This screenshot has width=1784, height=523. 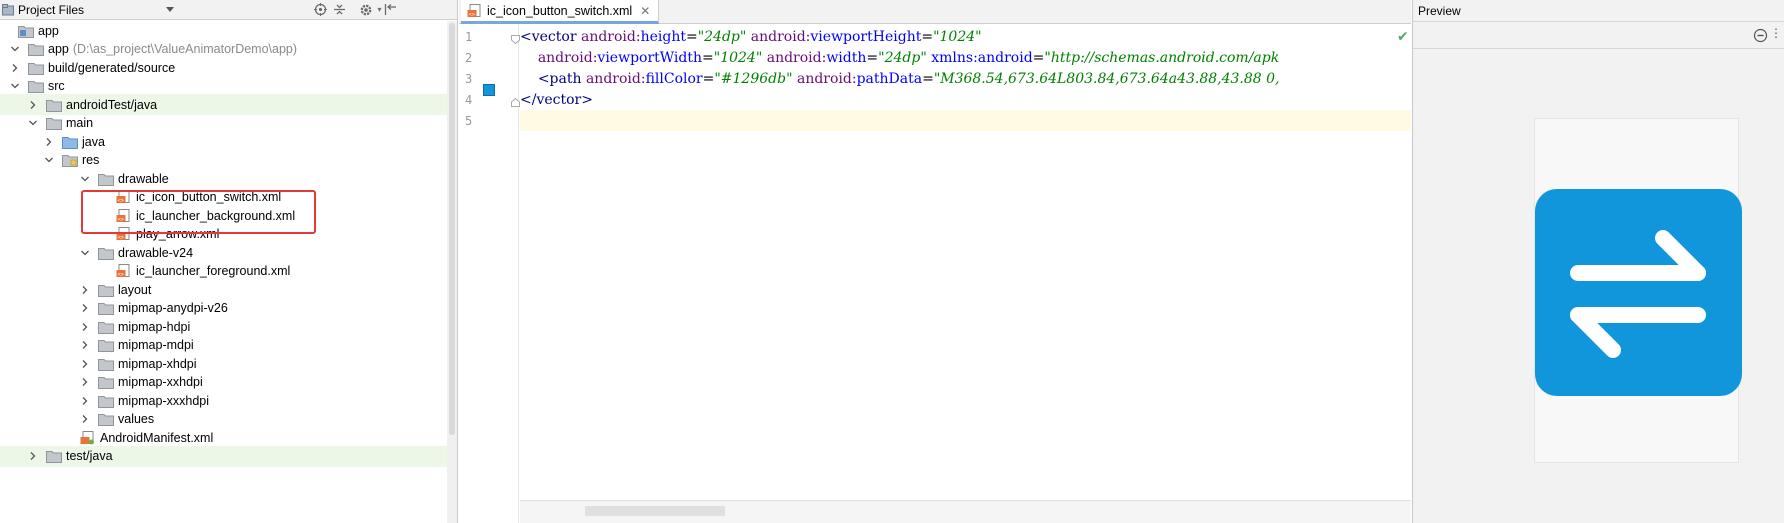 I want to click on line-number: 2, so click(x=469, y=58).